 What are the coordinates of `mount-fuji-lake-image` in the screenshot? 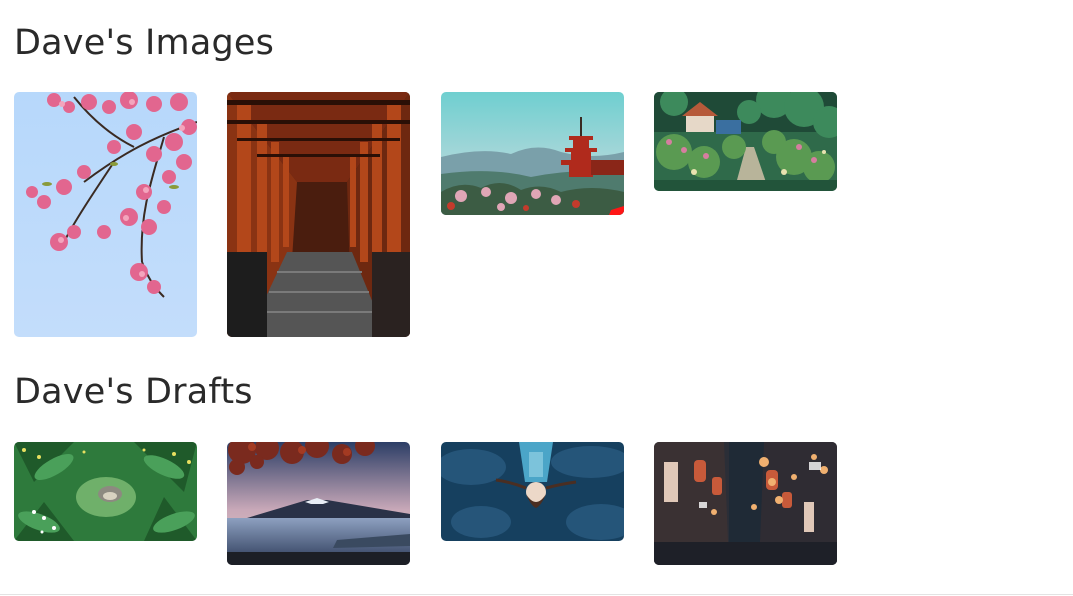 It's located at (318, 503).